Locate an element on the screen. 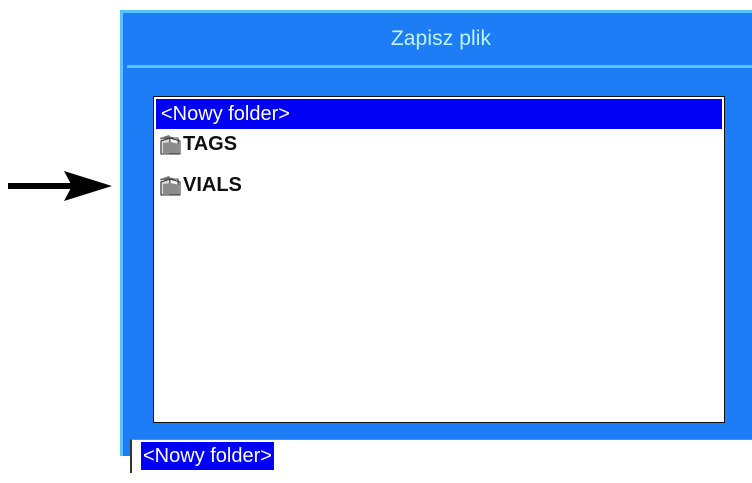  list-item-label: TAGS is located at coordinates (210, 144).